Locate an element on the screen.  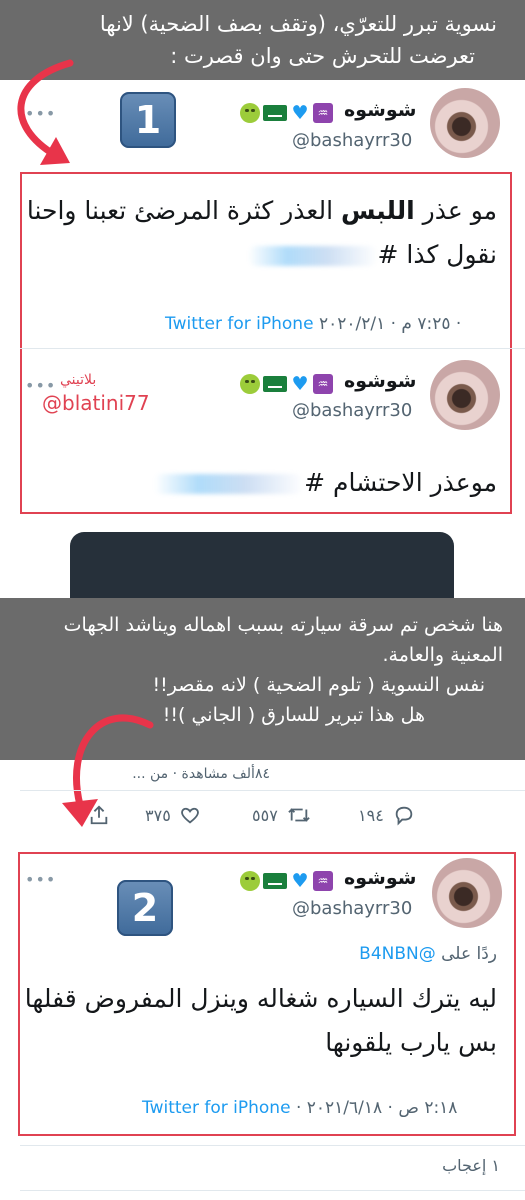
likes-count: ١ إعجاب is located at coordinates (471, 1165).